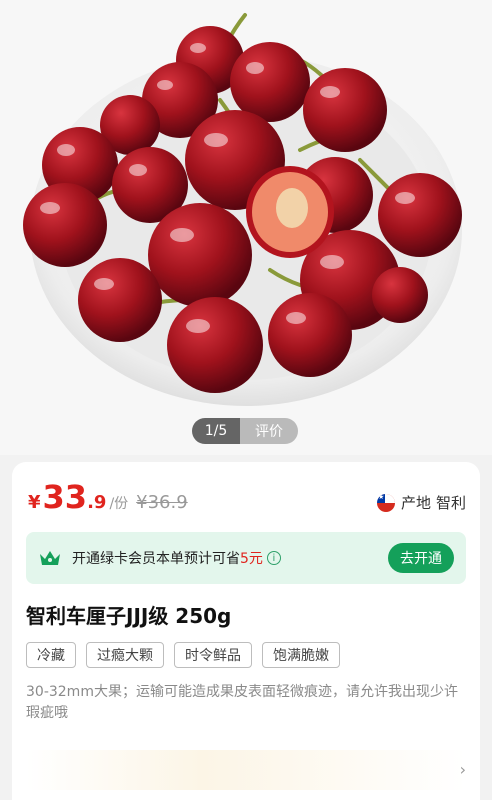  Describe the element at coordinates (415, 503) in the screenshot. I see `origin-label: 产地` at that location.